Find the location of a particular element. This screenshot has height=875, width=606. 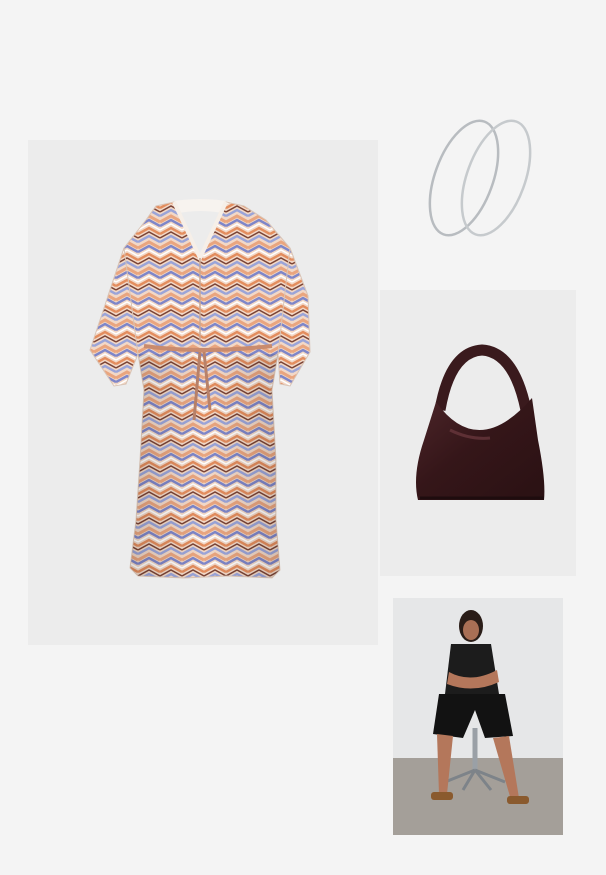

model-outfit-photo is located at coordinates (478, 716).